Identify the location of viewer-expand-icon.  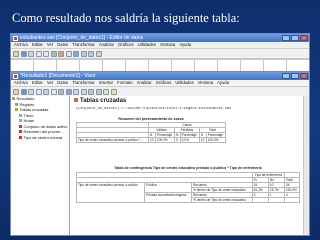
(91, 91).